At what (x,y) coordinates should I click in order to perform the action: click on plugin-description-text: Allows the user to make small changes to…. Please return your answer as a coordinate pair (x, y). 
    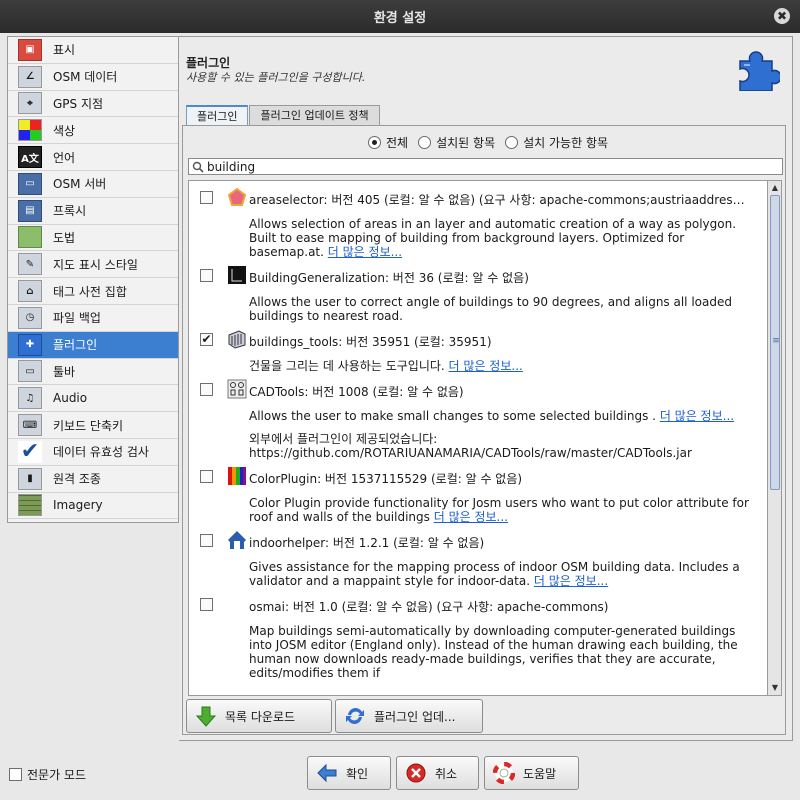
    Looking at the image, I should click on (452, 416).